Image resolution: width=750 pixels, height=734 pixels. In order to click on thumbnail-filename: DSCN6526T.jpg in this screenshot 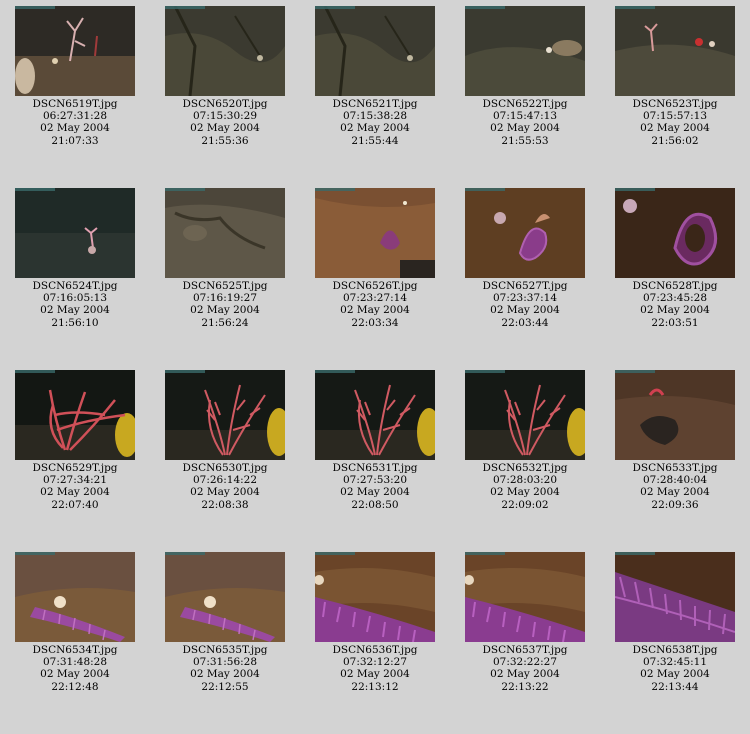, I will do `click(375, 286)`.